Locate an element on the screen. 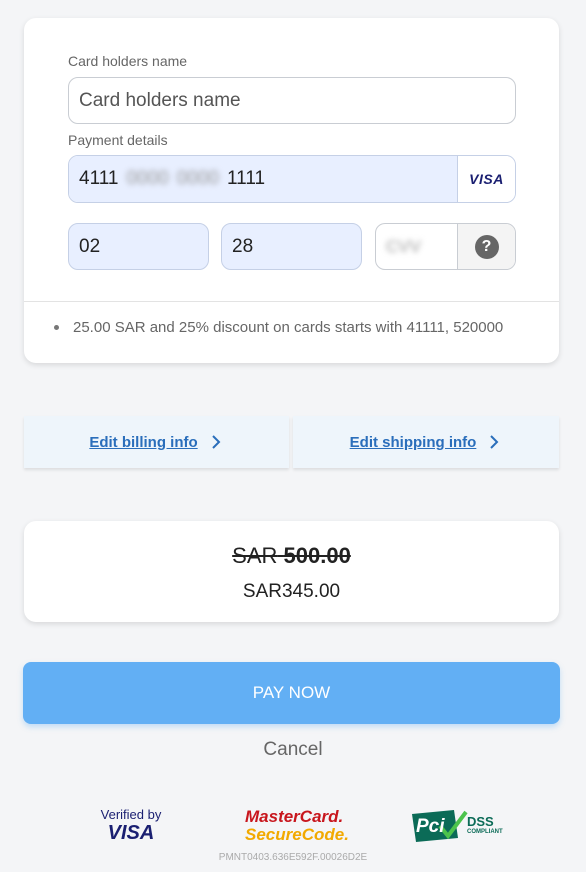  shipping-link-panel: Edit shipping info is located at coordinates (426, 442).